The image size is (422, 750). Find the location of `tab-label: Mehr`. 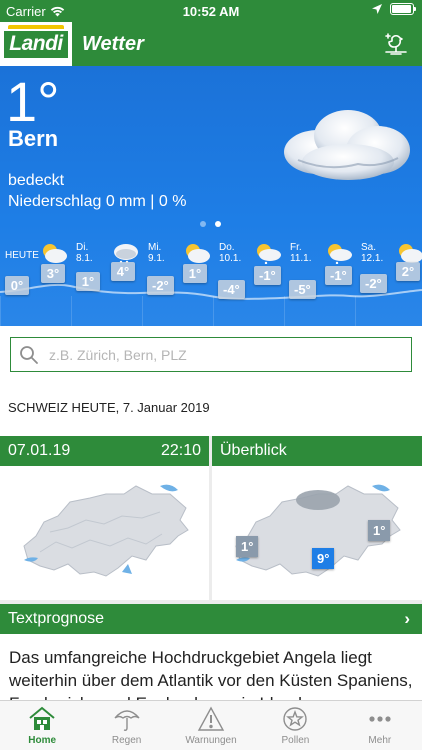

tab-label: Mehr is located at coordinates (380, 740).